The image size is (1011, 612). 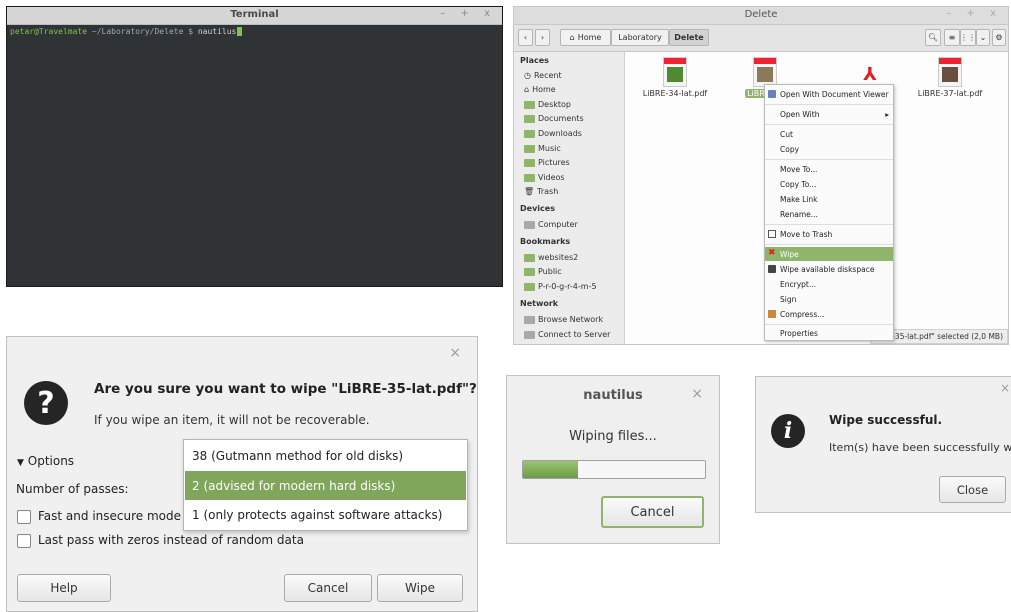 What do you see at coordinates (142, 31) in the screenshot?
I see `prompt-path: ~/Laboratory/Delete $` at bounding box center [142, 31].